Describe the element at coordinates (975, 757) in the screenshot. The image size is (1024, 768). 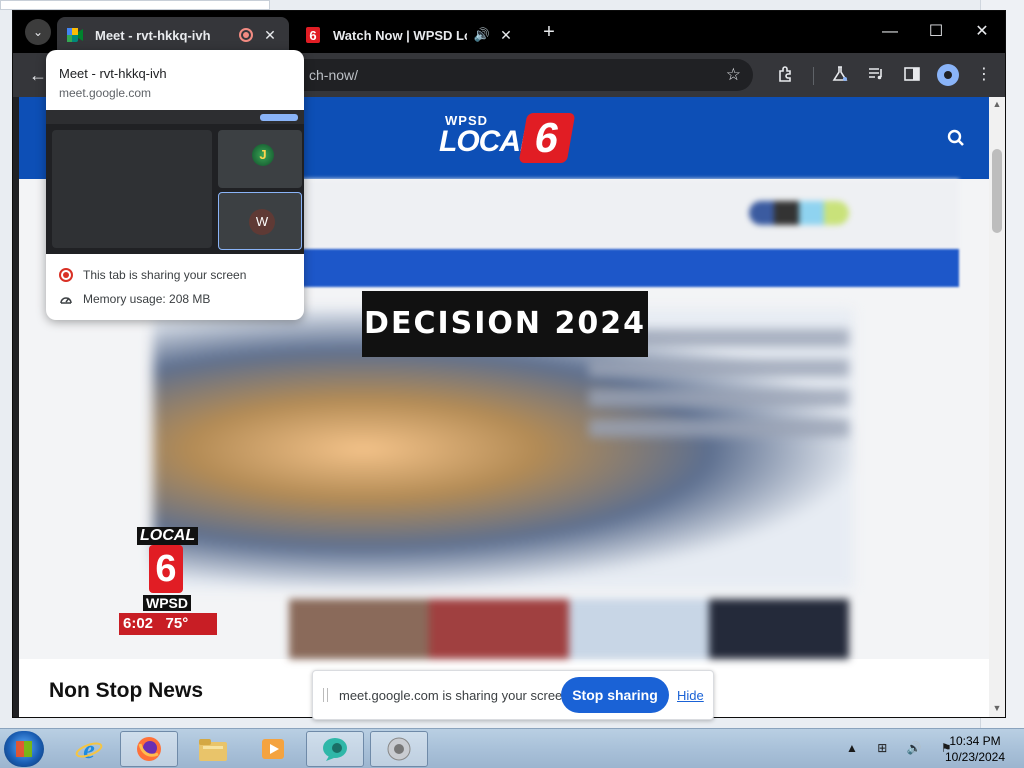
I see `clock-date: 10/23/2024` at that location.